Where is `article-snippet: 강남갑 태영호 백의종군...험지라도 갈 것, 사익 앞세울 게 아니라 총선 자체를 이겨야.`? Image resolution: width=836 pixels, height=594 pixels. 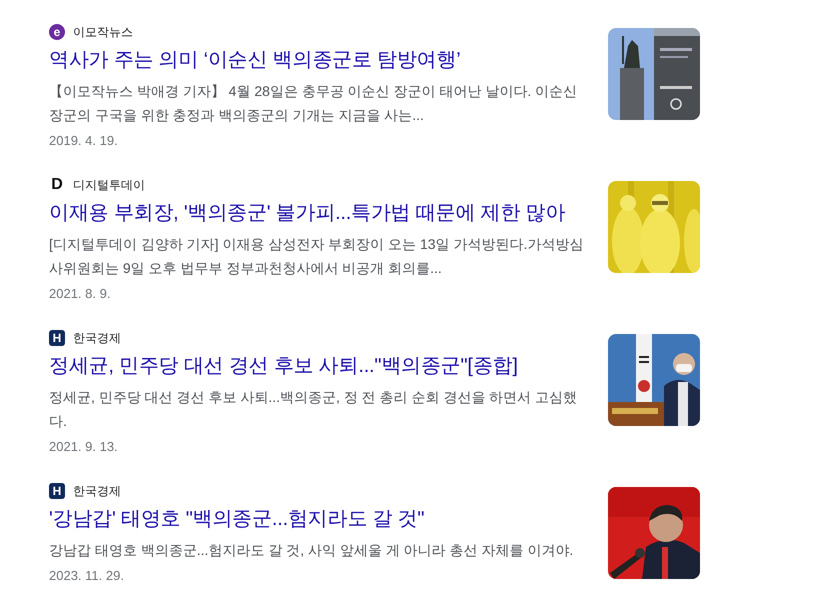
article-snippet: 강남갑 태영호 백의종군...험지라도 갈 것, 사익 앞세울 게 아니라 총선 자체를 이겨야. is located at coordinates (311, 550).